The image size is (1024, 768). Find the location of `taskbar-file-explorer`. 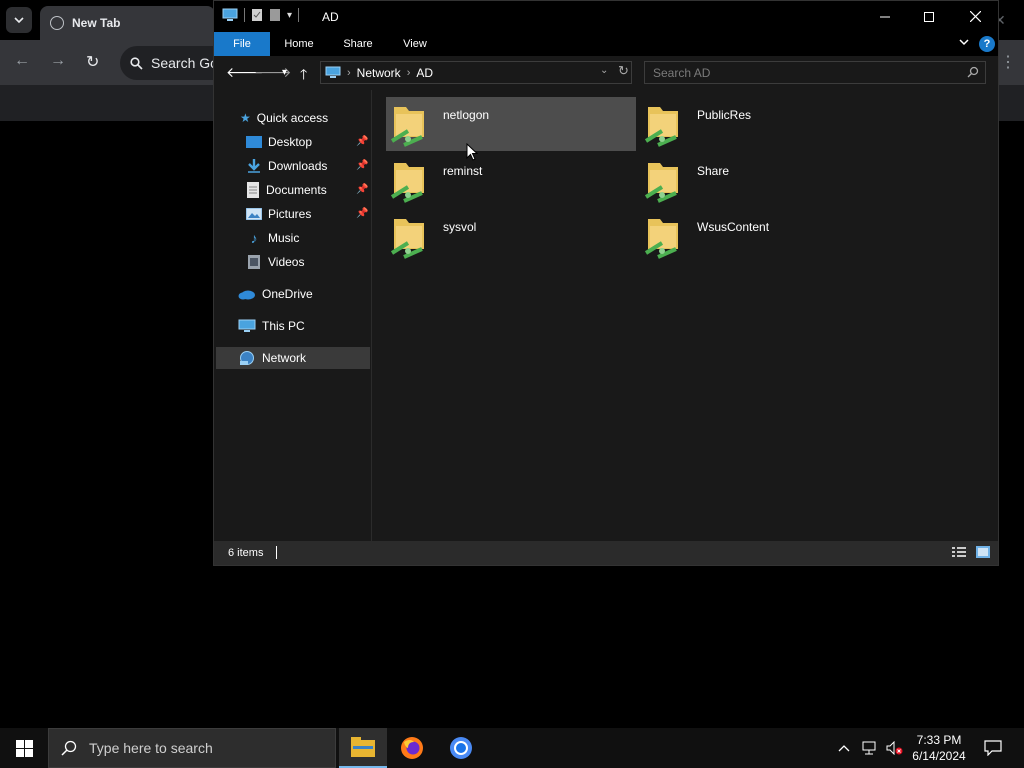

taskbar-file-explorer is located at coordinates (363, 748).